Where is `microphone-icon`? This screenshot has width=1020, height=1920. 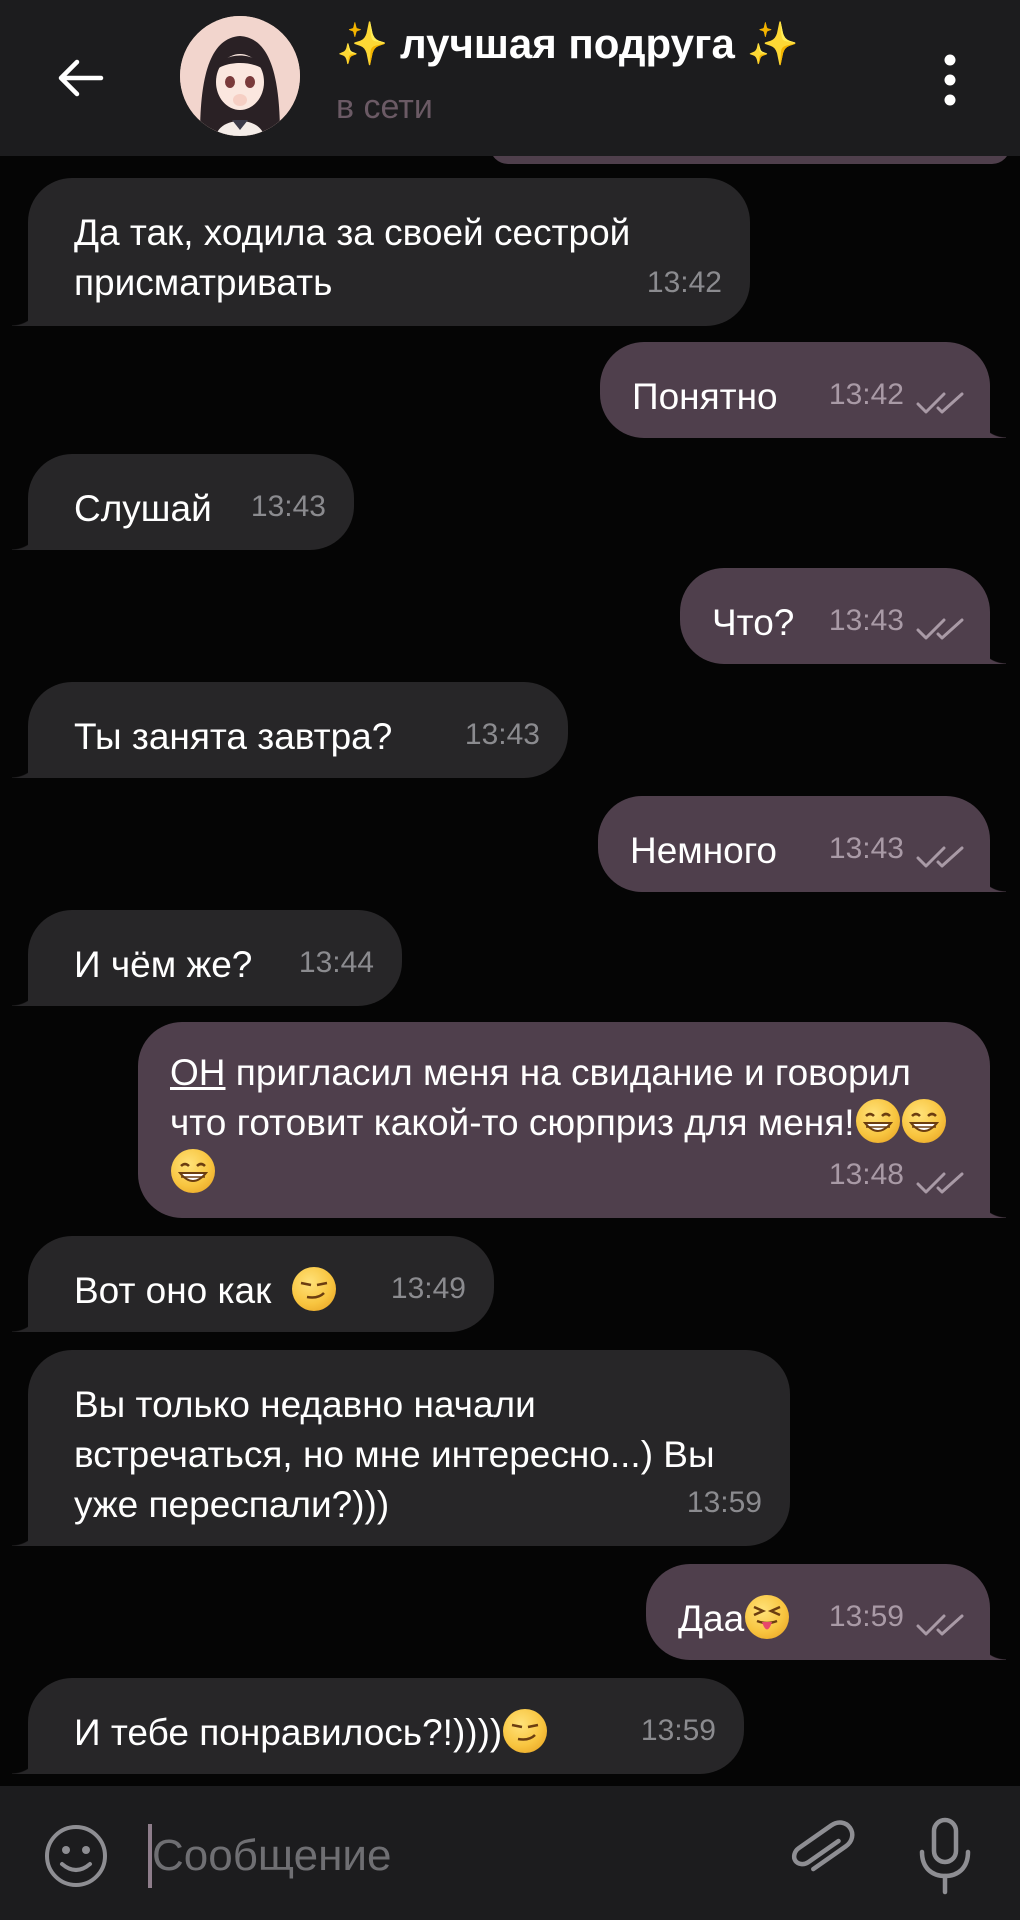
microphone-icon is located at coordinates (945, 1856).